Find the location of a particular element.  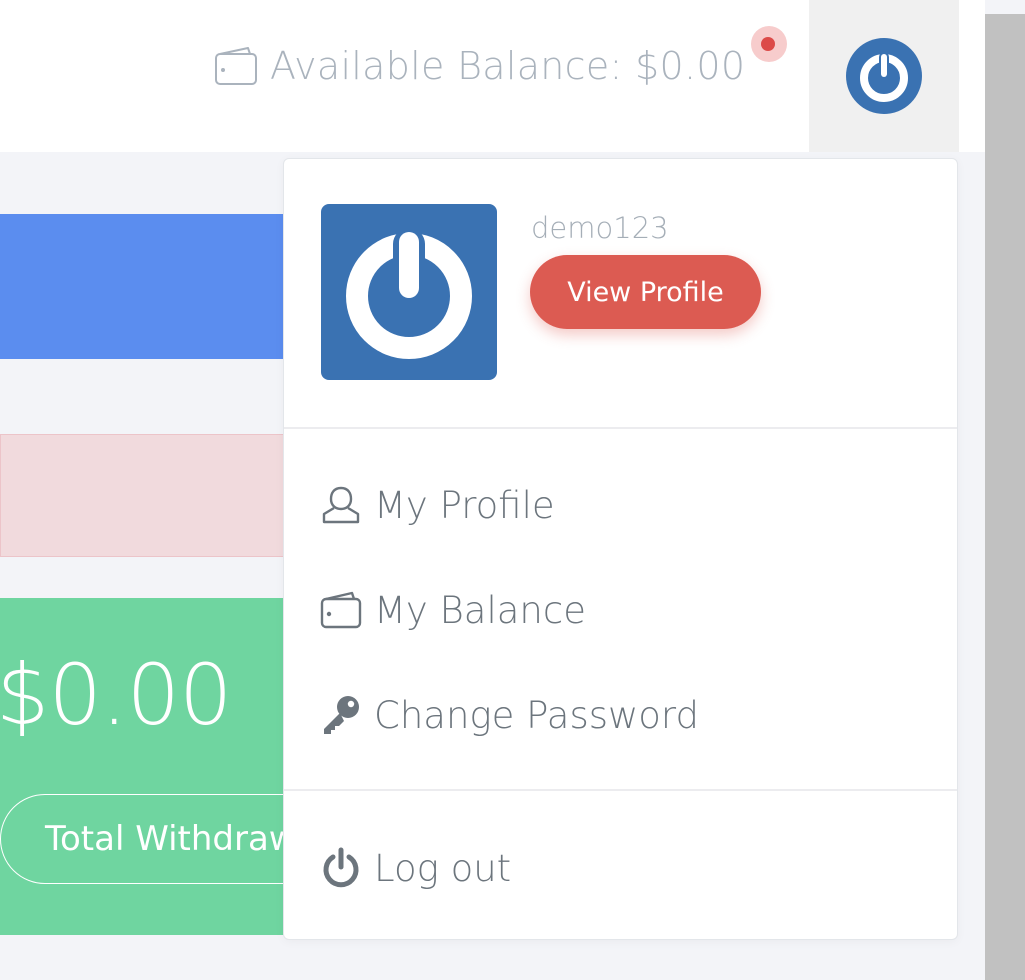

user-icon is located at coordinates (341, 505).